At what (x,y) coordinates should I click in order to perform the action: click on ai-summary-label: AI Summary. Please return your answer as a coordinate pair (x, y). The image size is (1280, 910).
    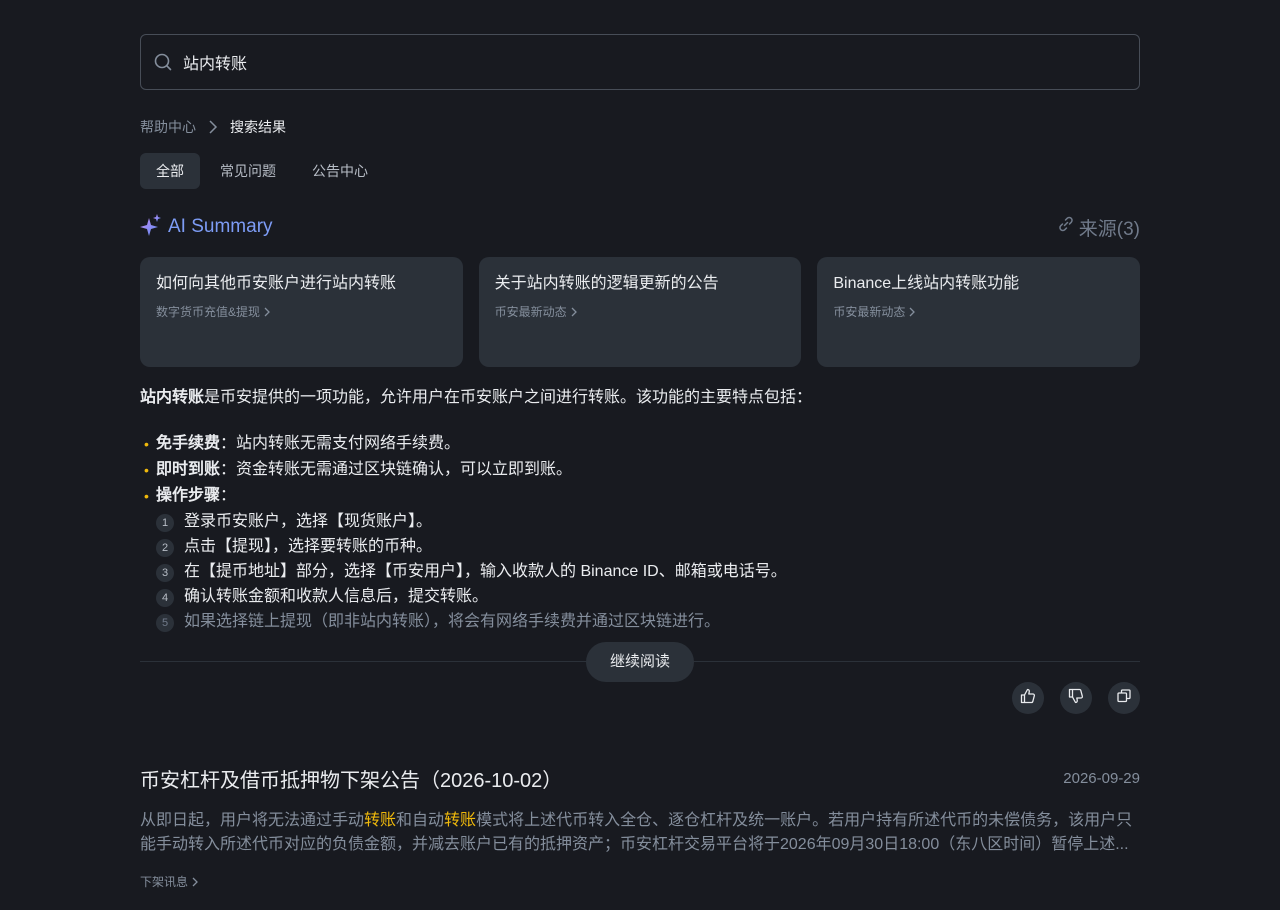
    Looking at the image, I should click on (220, 226).